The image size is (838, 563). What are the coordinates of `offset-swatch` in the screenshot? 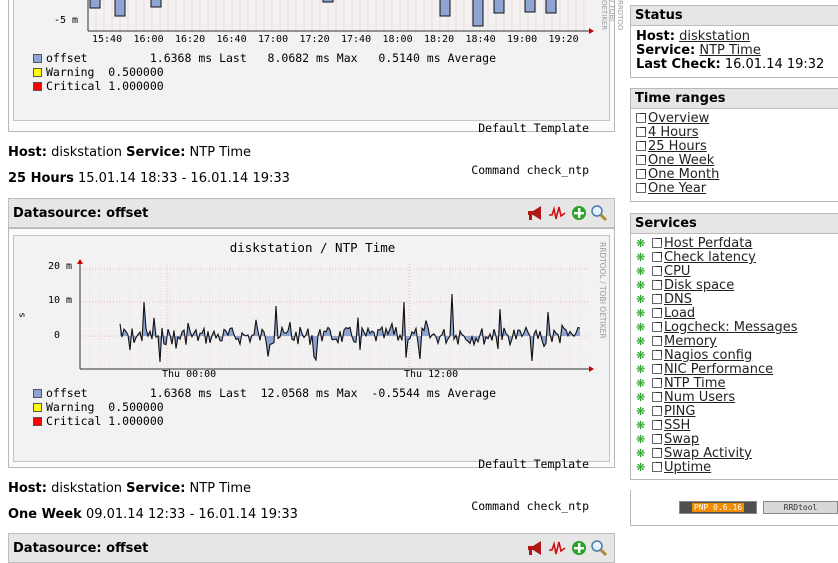 It's located at (37, 393).